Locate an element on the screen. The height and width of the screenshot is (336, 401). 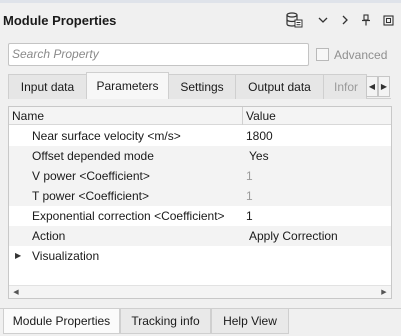
property-name: Offset depended mode is located at coordinates (93, 156).